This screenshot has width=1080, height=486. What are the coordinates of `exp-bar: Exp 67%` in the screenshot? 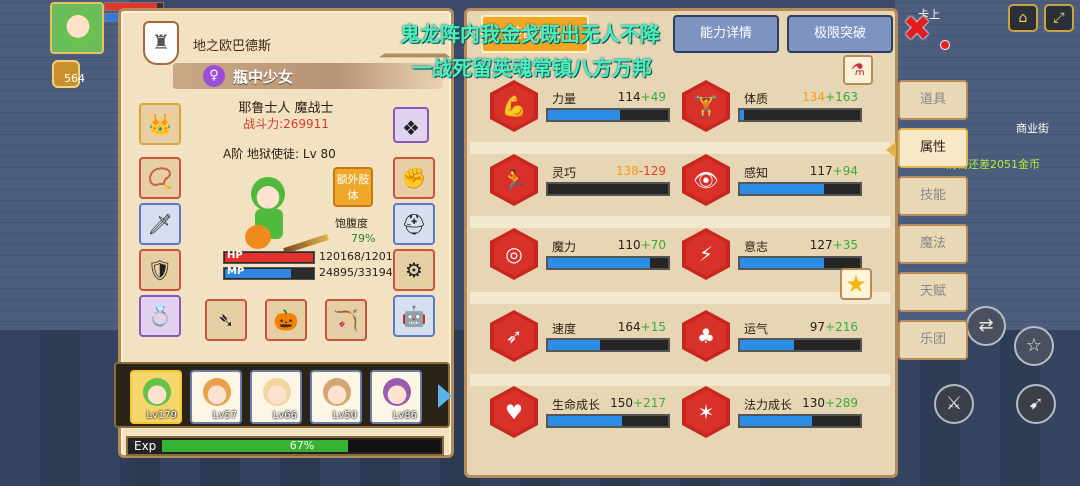 It's located at (285, 446).